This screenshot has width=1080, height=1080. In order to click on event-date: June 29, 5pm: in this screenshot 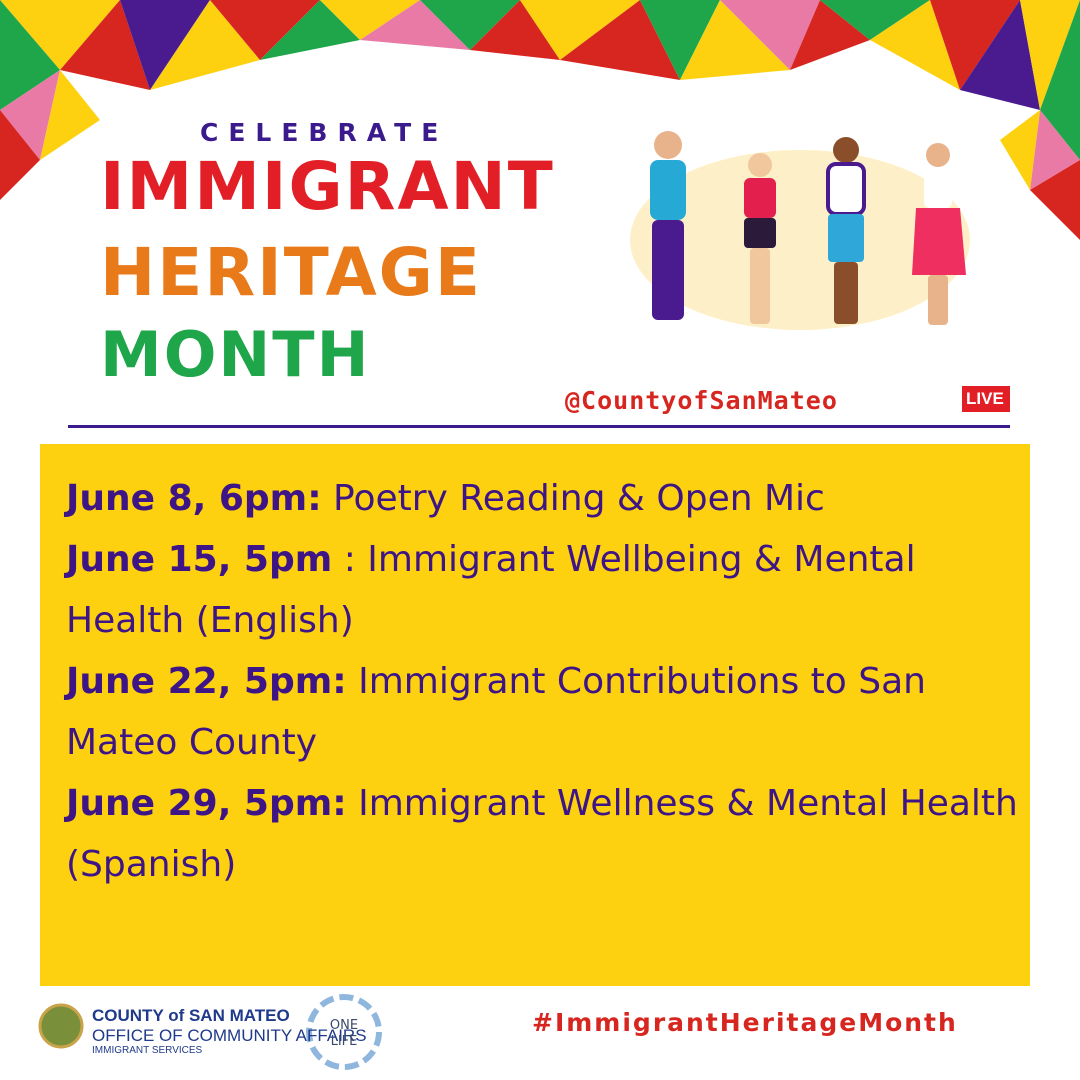, I will do `click(206, 803)`.